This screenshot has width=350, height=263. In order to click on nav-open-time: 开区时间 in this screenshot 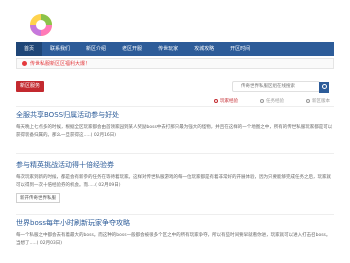, I will do `click(240, 49)`.